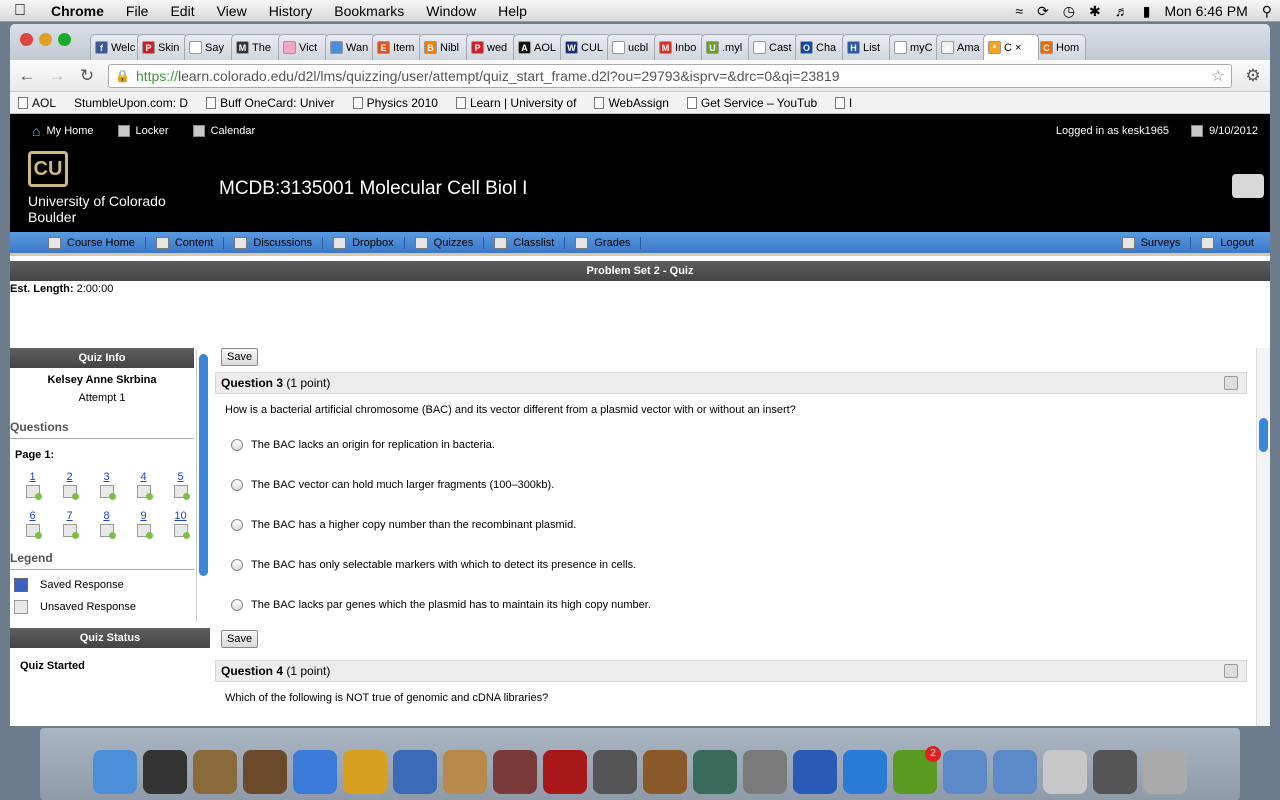 Image resolution: width=1280 pixels, height=800 pixels. What do you see at coordinates (87, 76) in the screenshot?
I see `reload-icon: ↻` at bounding box center [87, 76].